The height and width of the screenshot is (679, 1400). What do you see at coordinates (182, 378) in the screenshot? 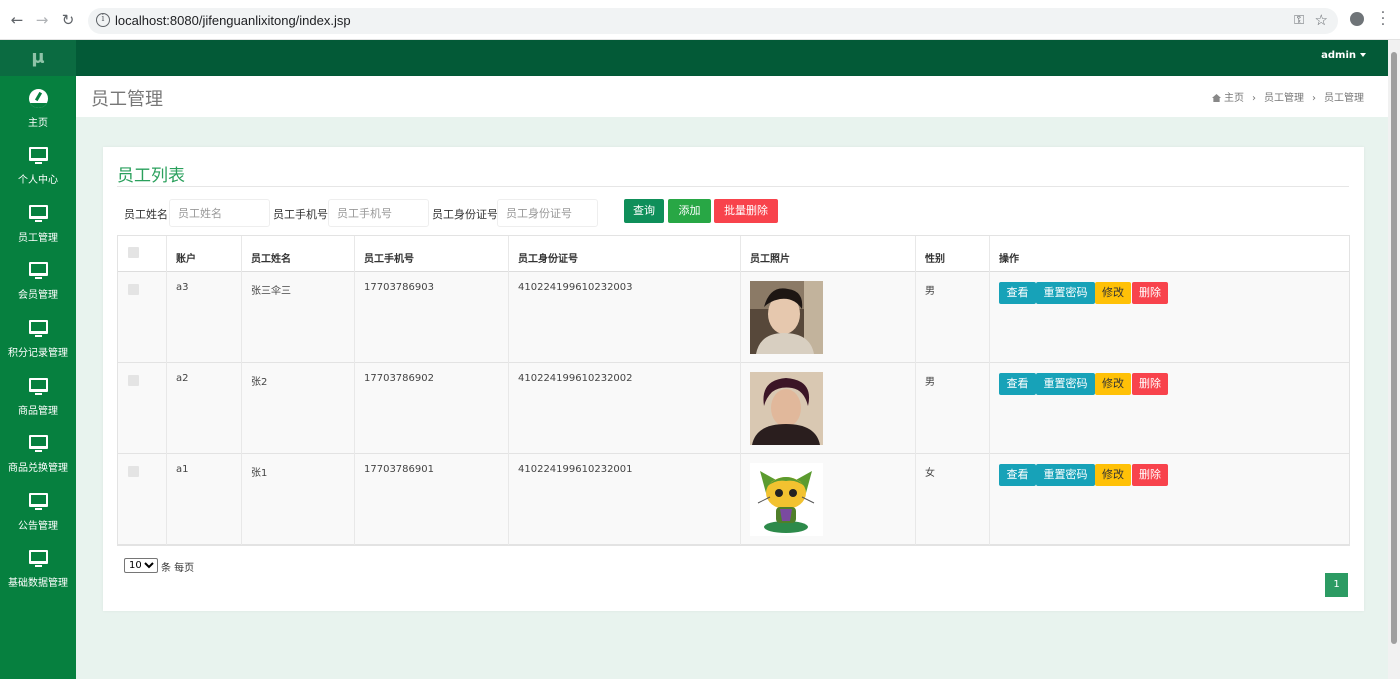
I see `cell-account: a2` at bounding box center [182, 378].